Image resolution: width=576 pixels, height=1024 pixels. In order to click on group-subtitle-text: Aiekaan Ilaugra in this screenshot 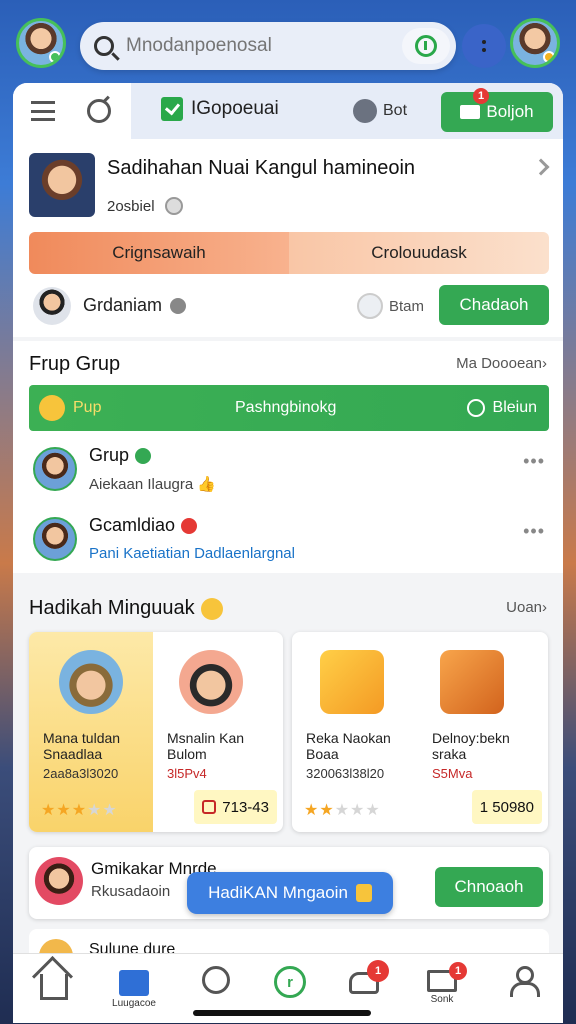, I will do `click(141, 484)`.